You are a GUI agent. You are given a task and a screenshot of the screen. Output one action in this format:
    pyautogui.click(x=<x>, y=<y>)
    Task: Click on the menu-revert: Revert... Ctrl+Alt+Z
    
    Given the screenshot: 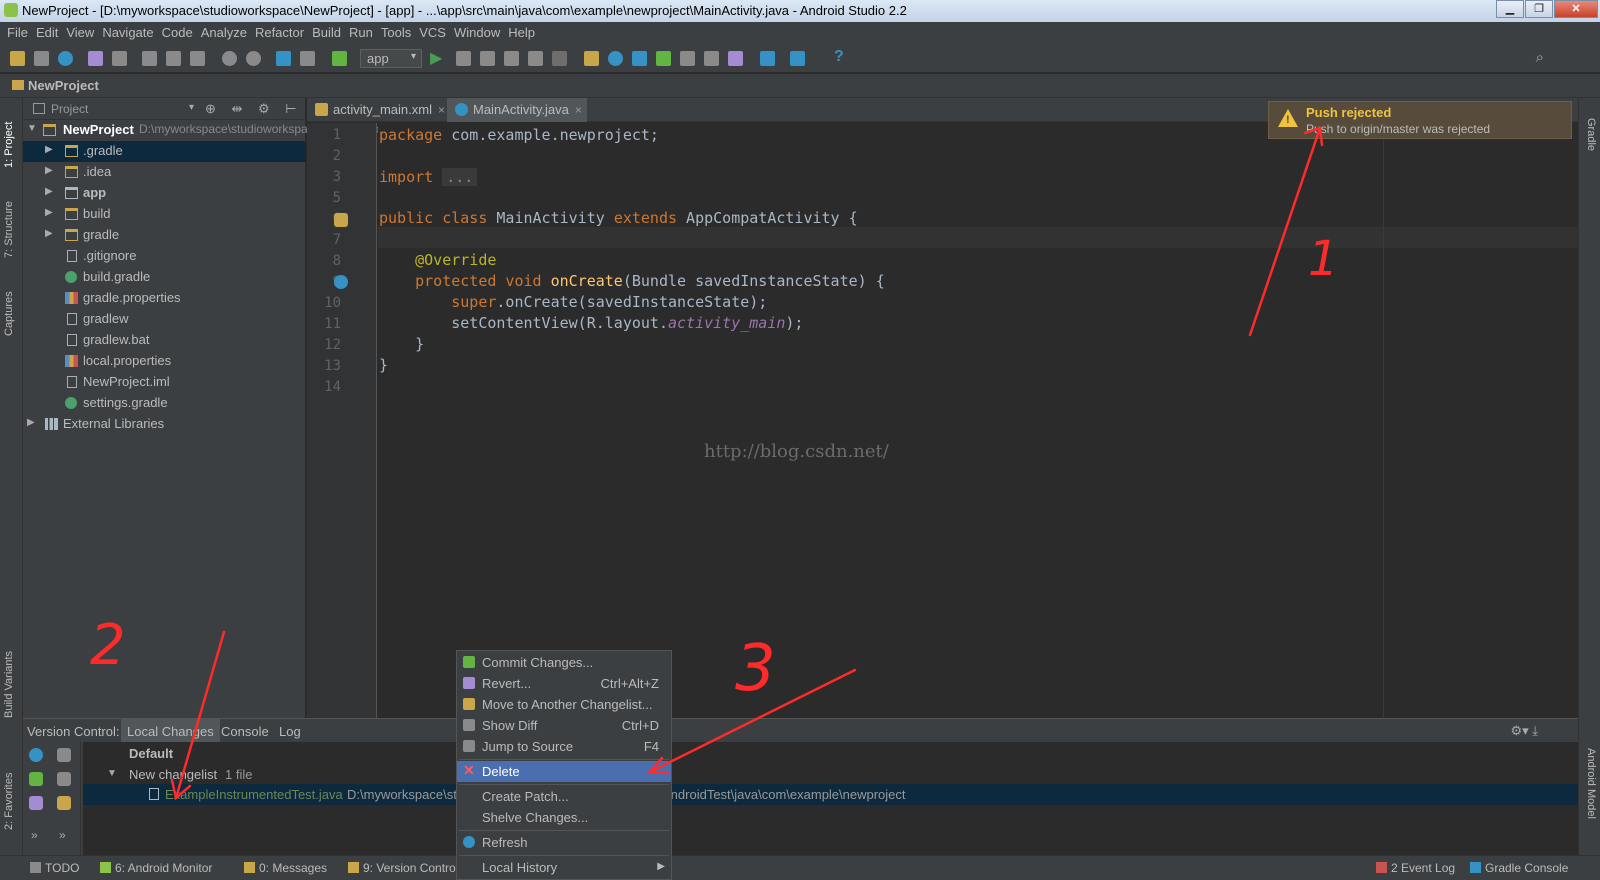 What is the action you would take?
    pyautogui.click(x=564, y=683)
    